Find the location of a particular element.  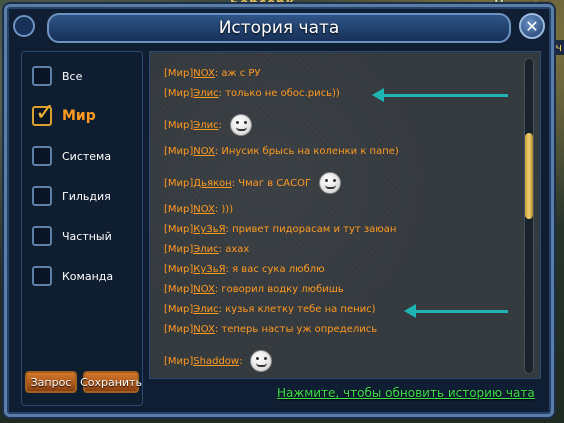

filter-team: Команда is located at coordinates (72, 276).